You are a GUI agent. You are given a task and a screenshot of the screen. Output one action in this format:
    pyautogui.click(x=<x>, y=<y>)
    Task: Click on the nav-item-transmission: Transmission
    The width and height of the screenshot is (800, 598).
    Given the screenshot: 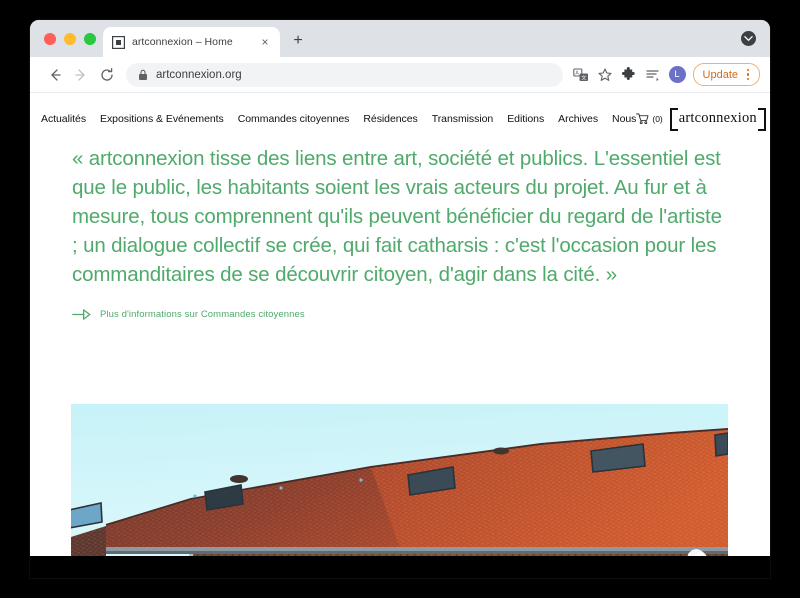 What is the action you would take?
    pyautogui.click(x=463, y=119)
    